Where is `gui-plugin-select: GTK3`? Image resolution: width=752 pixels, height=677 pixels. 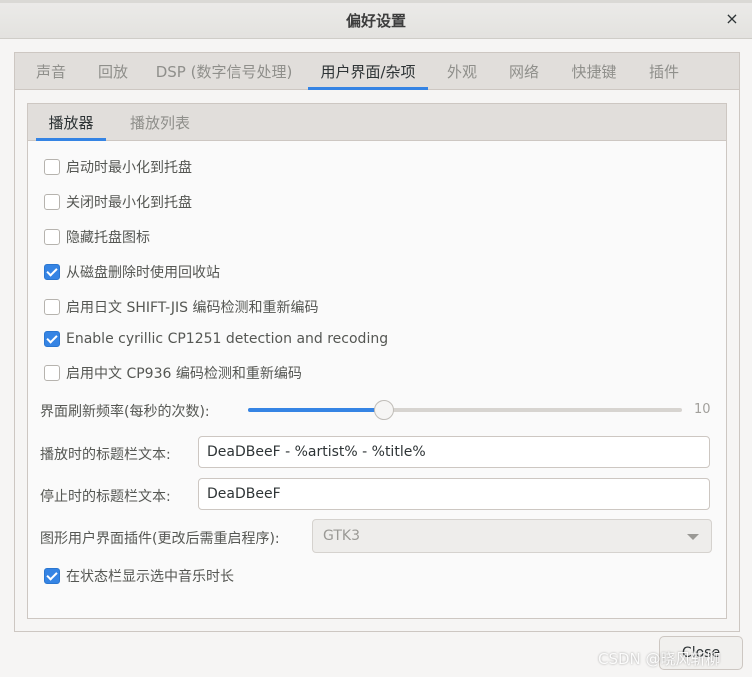 gui-plugin-select: GTK3 is located at coordinates (512, 536).